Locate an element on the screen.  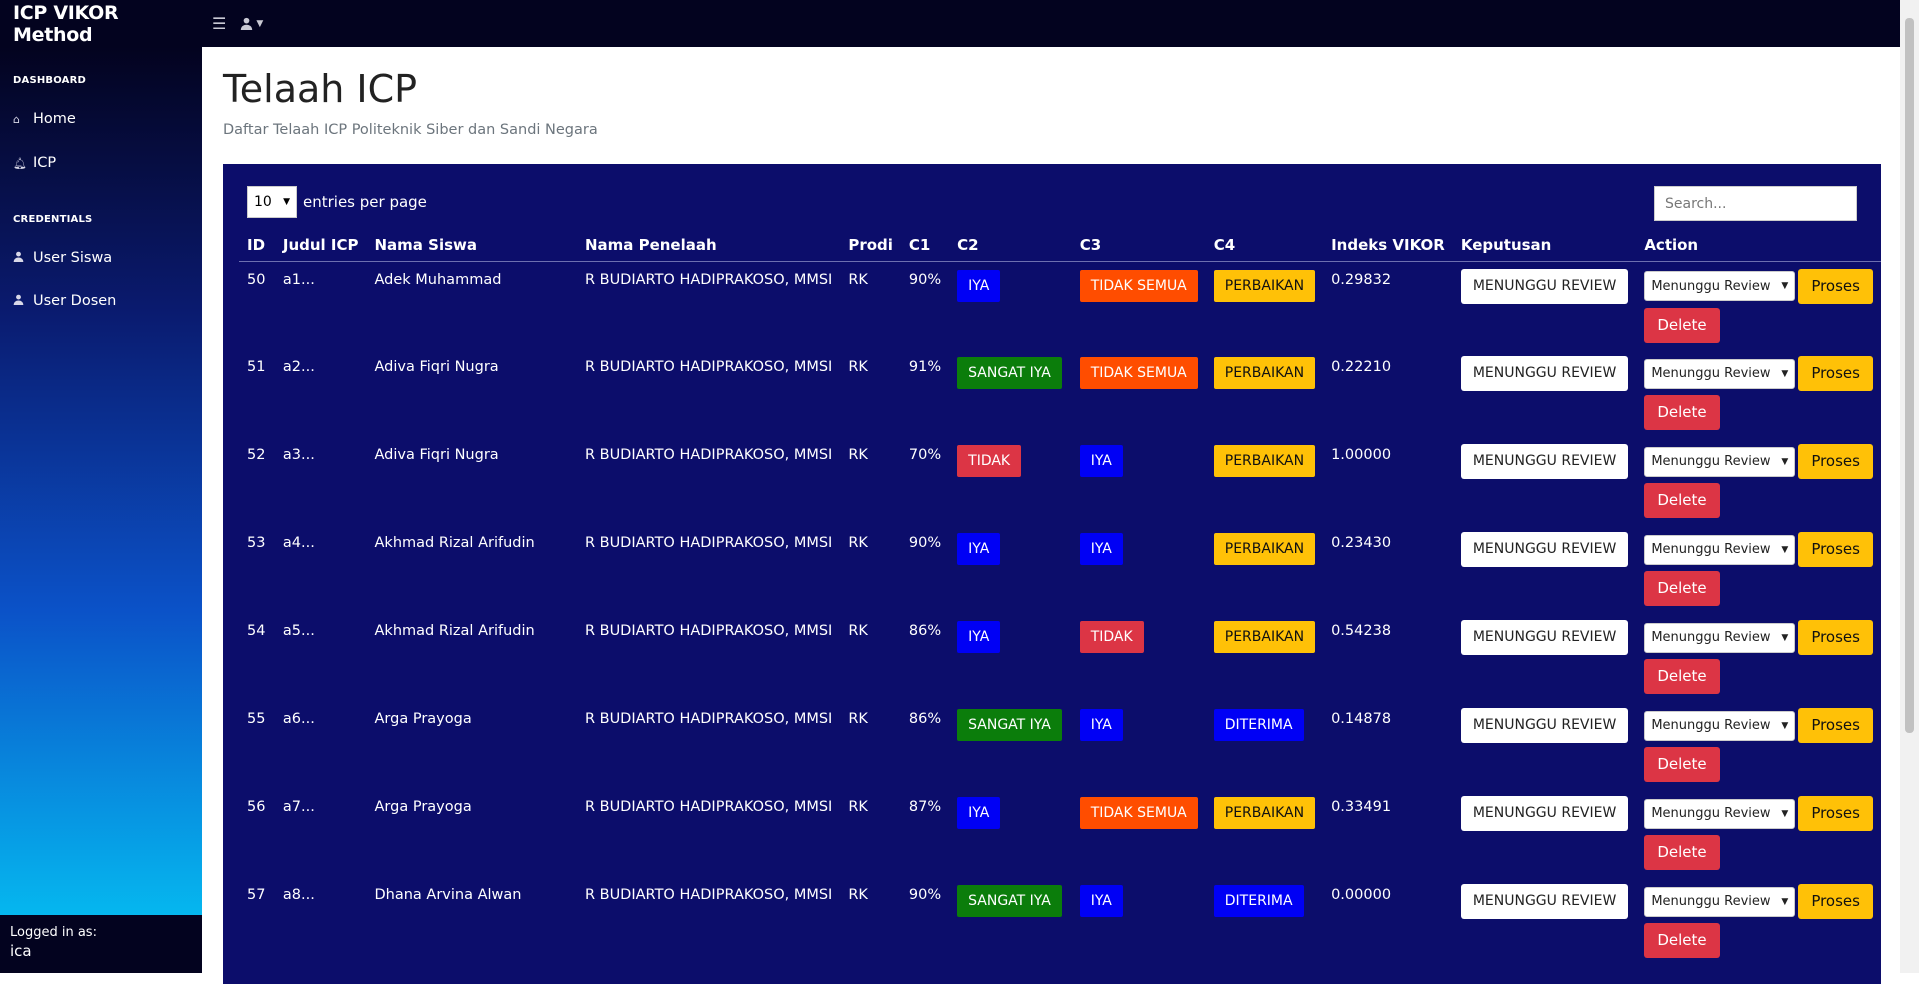
header-c2: C2 is located at coordinates (1010, 245).